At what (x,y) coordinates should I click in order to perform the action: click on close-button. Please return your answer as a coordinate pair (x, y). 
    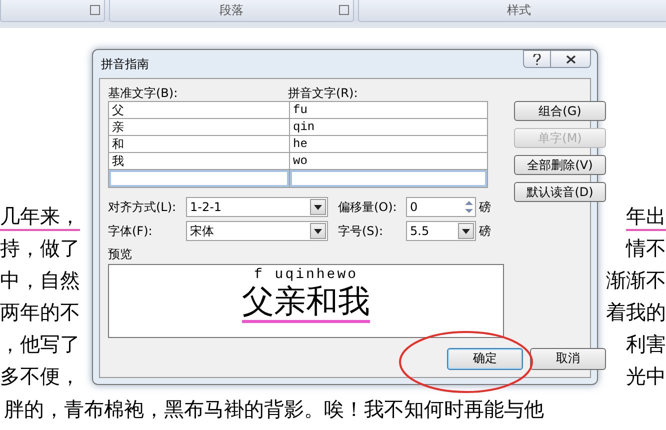
    Looking at the image, I should click on (571, 59).